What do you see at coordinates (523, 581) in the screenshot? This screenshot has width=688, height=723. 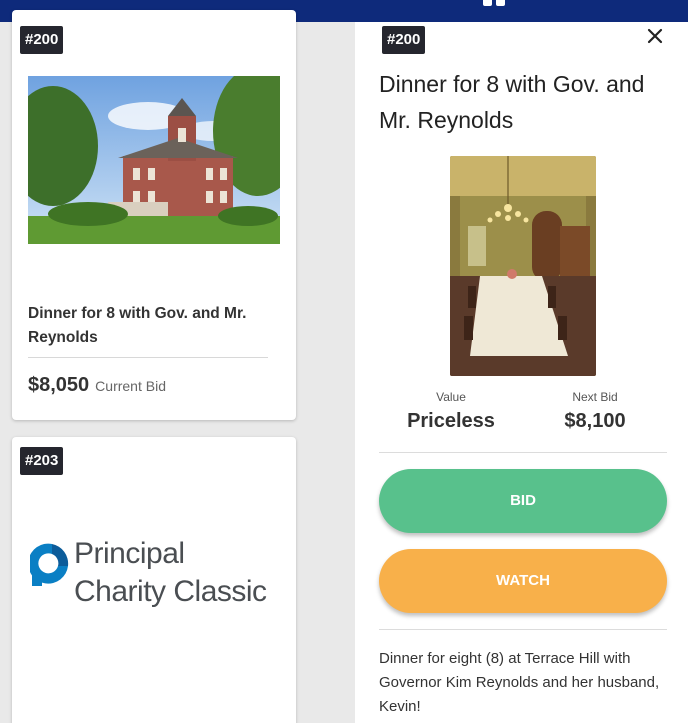 I see `watch-button: WATCH` at bounding box center [523, 581].